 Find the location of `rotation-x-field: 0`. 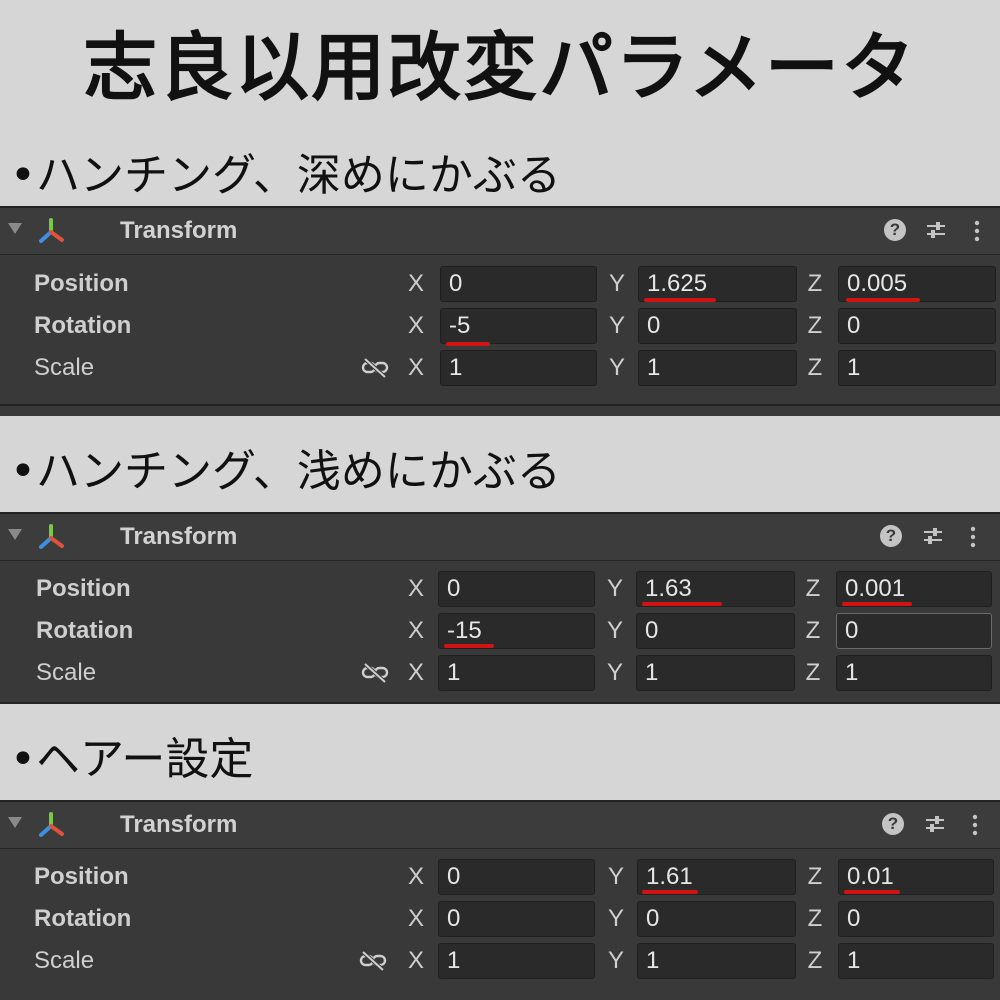

rotation-x-field: 0 is located at coordinates (516, 919).